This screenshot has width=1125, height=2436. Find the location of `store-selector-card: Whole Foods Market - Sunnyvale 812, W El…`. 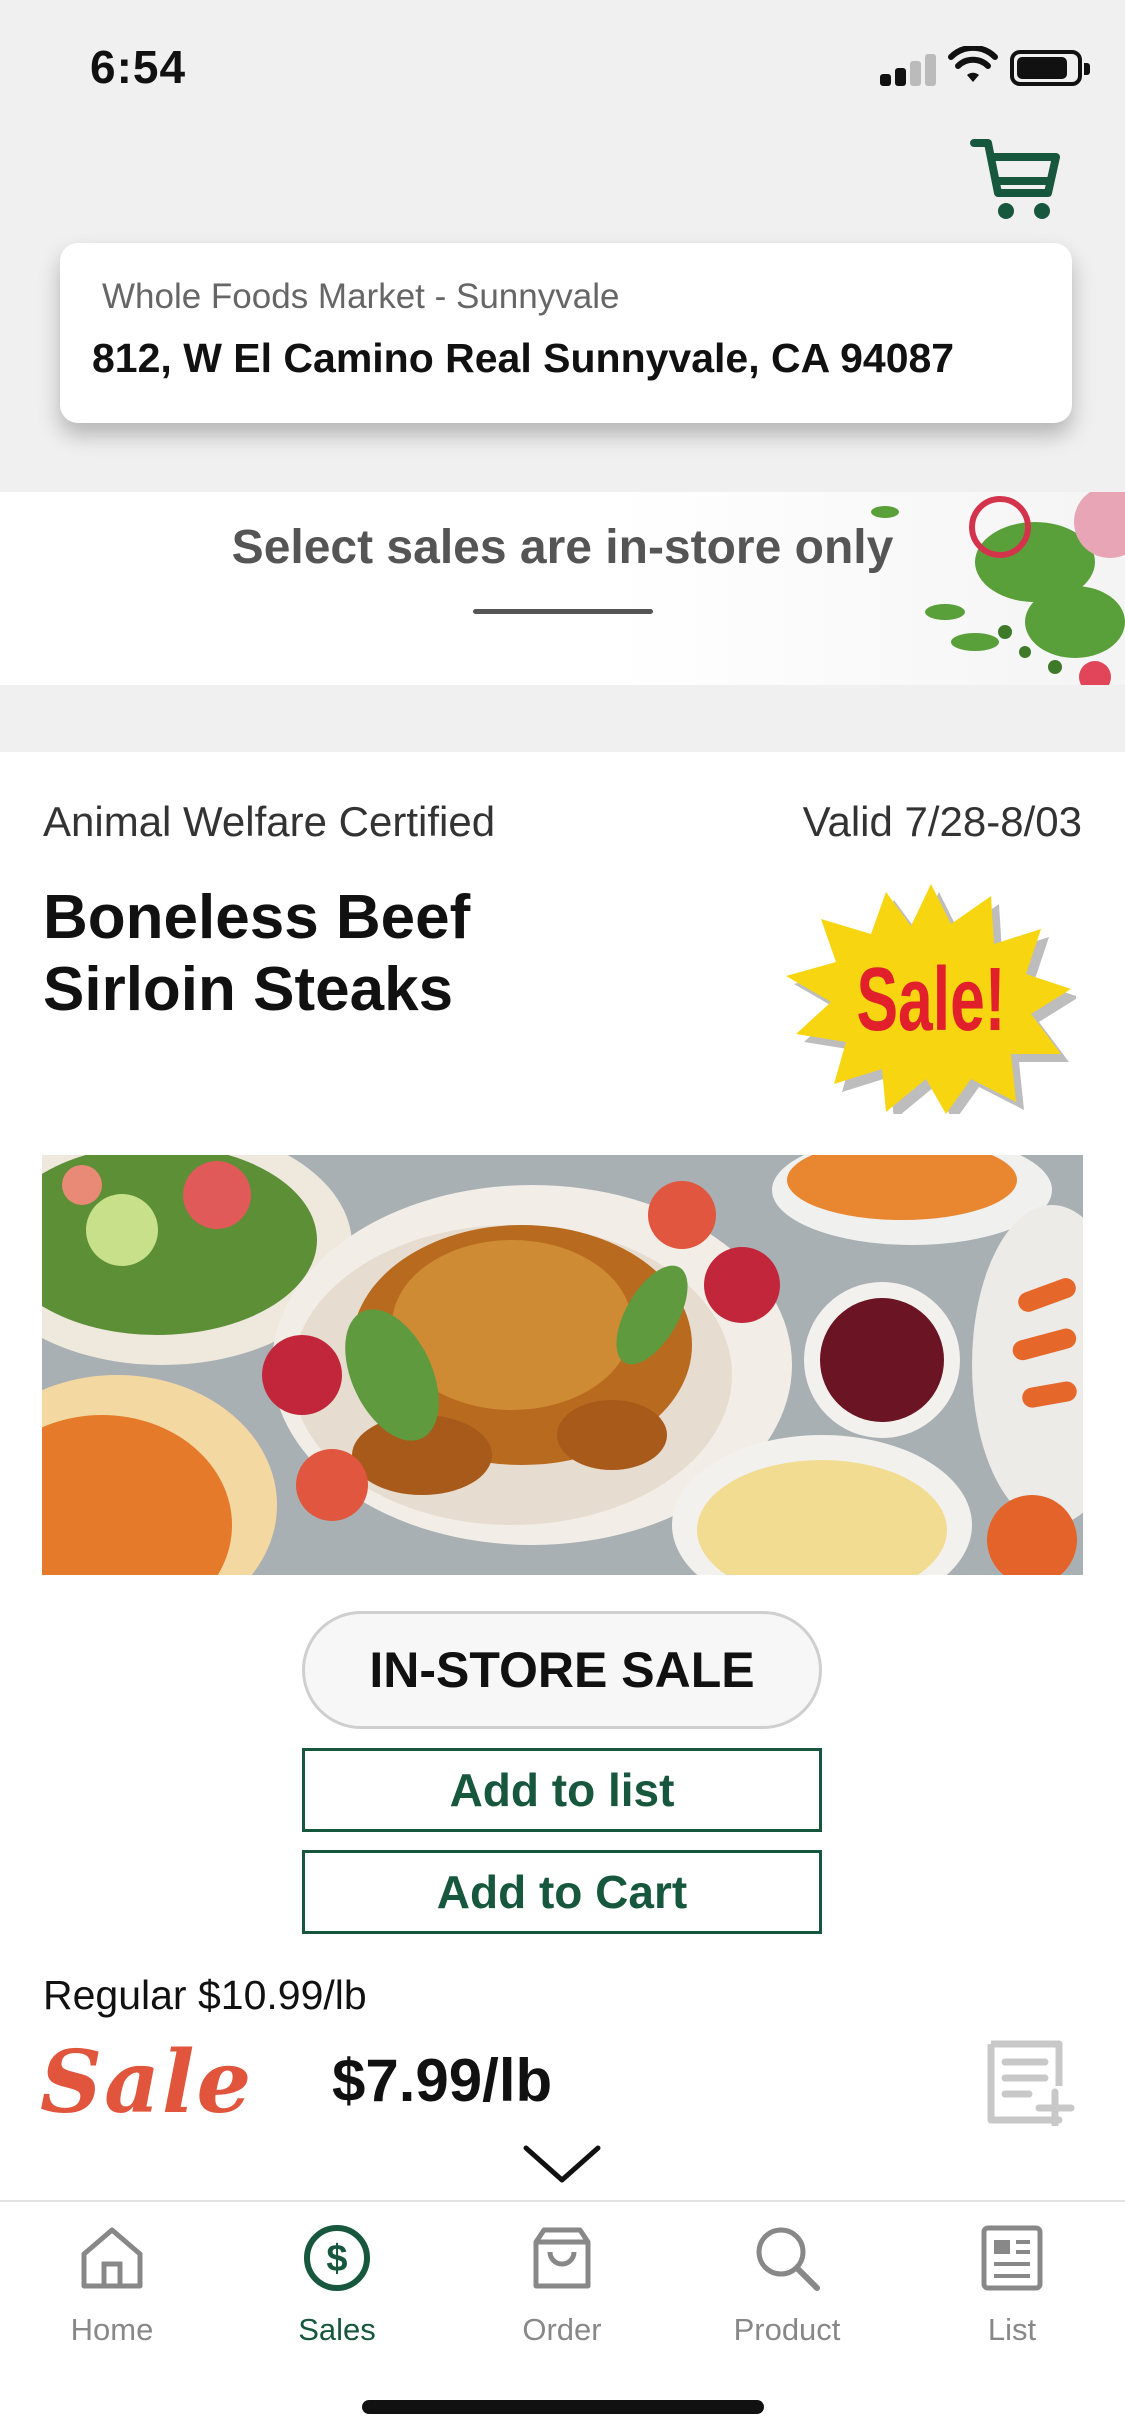

store-selector-card: Whole Foods Market - Sunnyvale 812, W El… is located at coordinates (566, 333).